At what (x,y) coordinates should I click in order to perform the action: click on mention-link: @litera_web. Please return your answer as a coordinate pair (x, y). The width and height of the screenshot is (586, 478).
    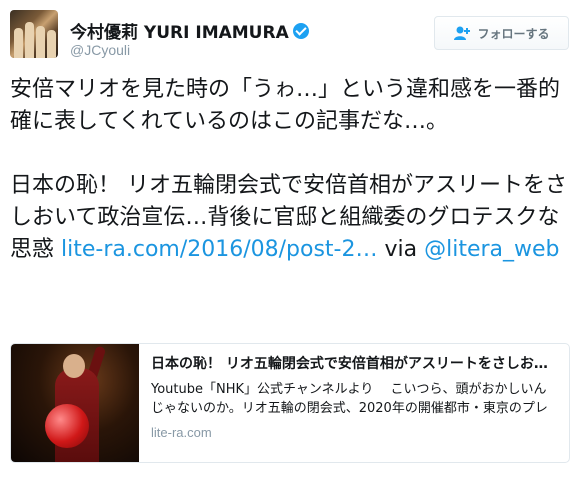
    Looking at the image, I should click on (491, 249).